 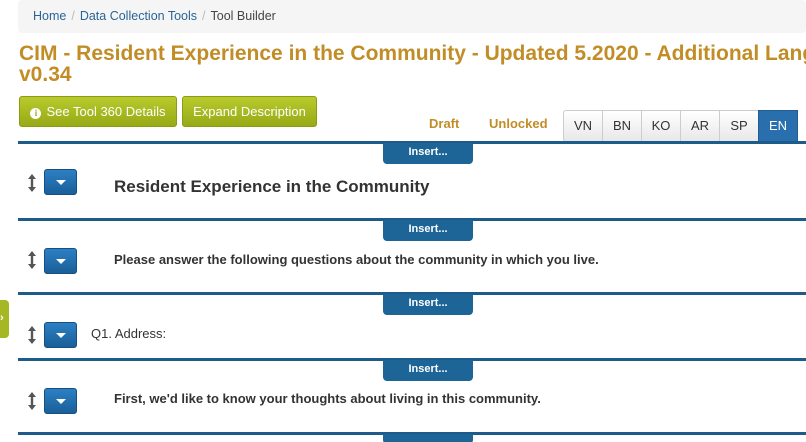 I want to click on chevron-right-icon: ›, so click(x=2, y=318).